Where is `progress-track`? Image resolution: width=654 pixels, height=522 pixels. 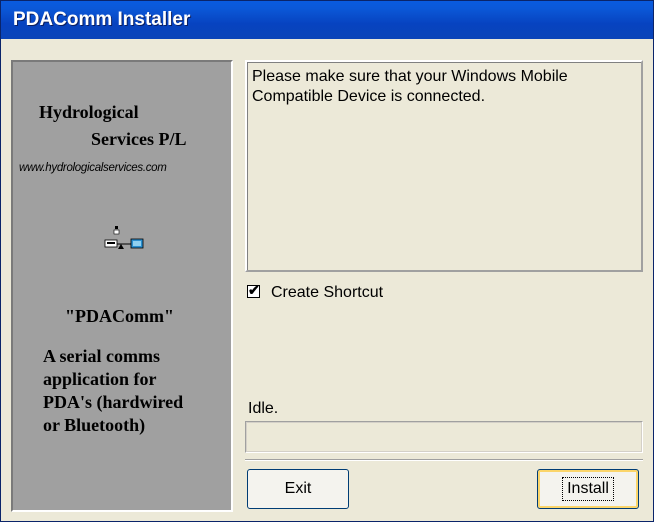
progress-track is located at coordinates (444, 437).